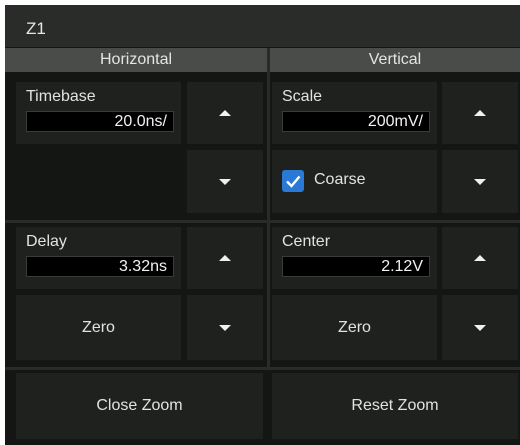  Describe the element at coordinates (262, 26) in the screenshot. I see `title-bar: Z1` at that location.